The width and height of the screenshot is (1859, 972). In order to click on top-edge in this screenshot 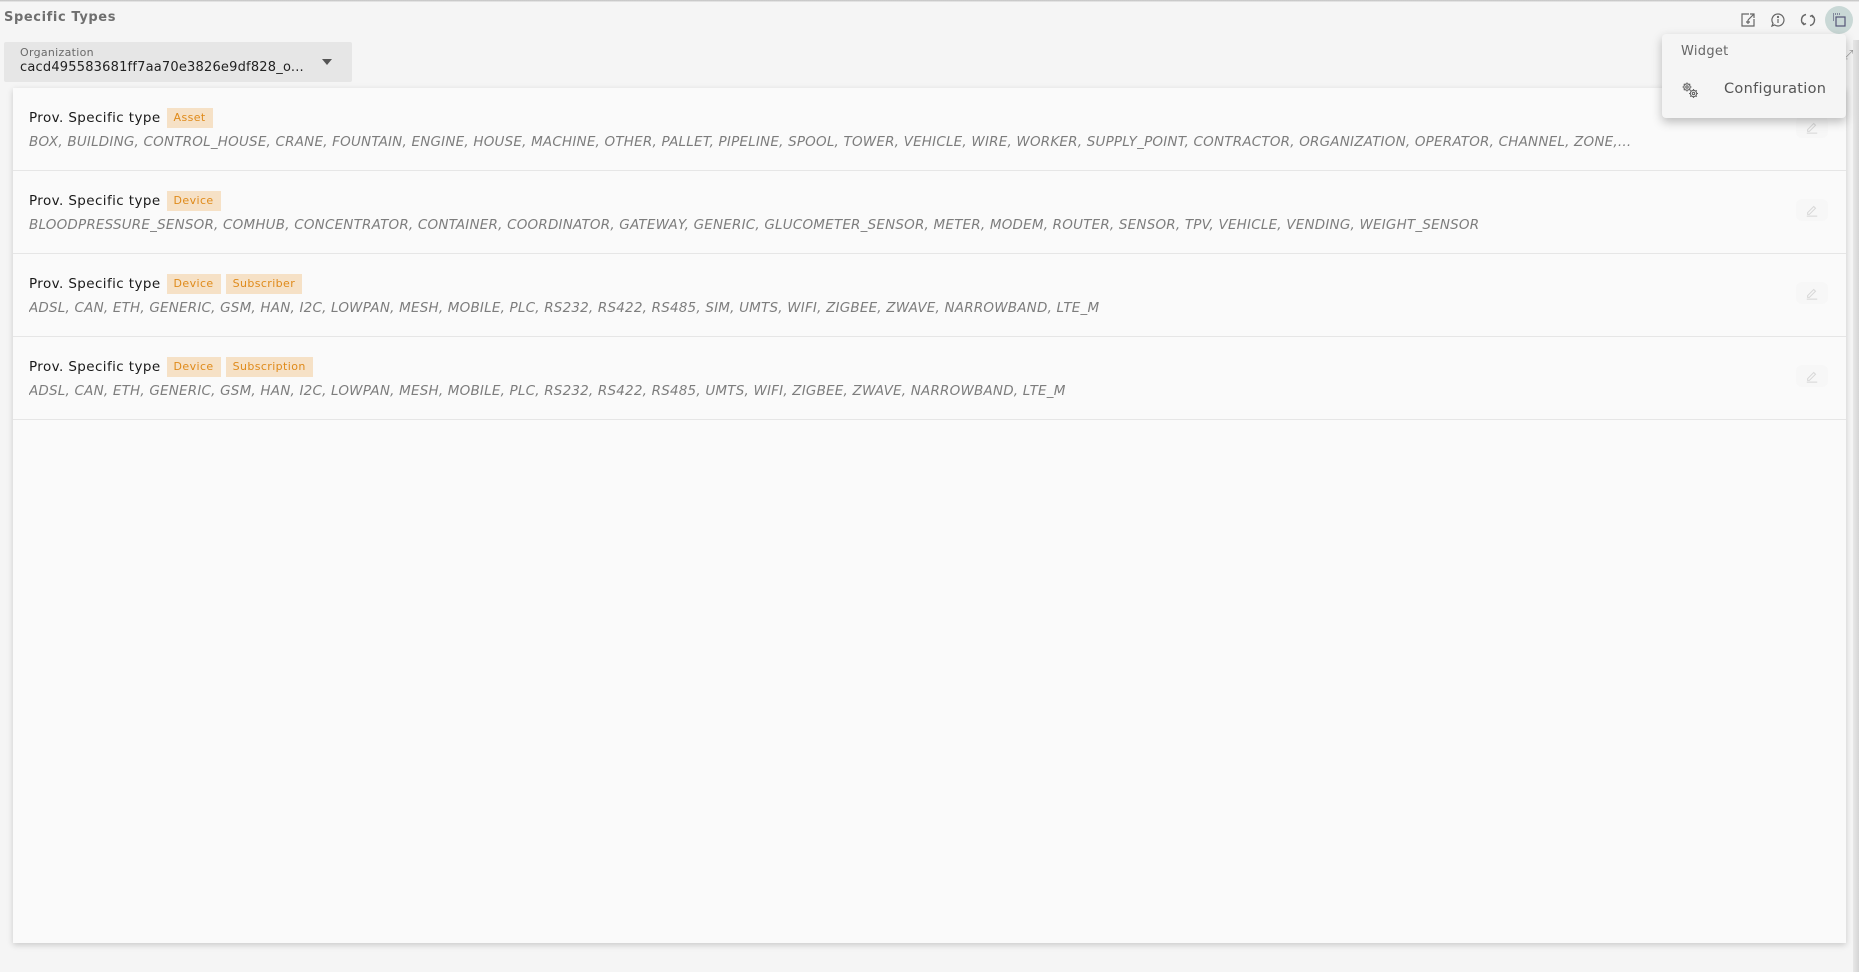, I will do `click(929, 1)`.